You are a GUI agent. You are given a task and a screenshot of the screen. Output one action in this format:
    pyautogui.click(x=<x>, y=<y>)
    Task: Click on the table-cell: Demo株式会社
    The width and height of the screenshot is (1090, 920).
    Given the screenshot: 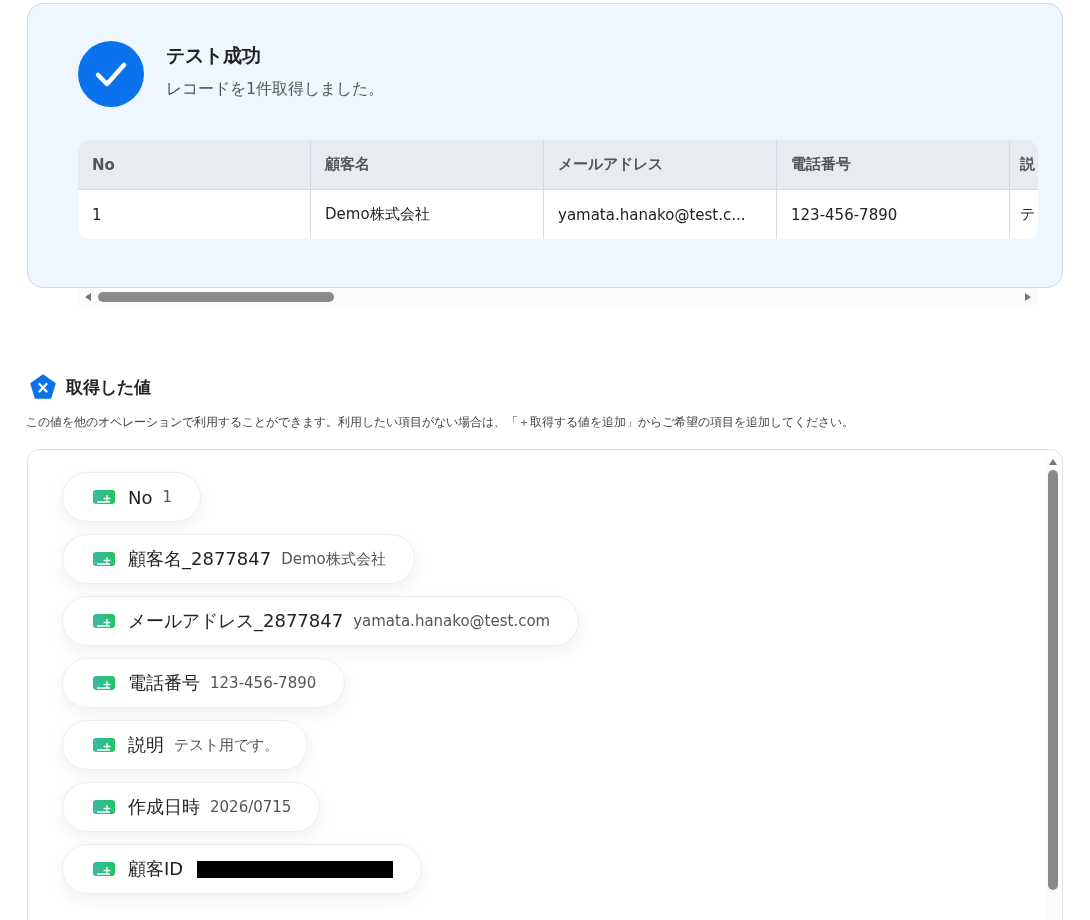 What is the action you would take?
    pyautogui.click(x=427, y=214)
    